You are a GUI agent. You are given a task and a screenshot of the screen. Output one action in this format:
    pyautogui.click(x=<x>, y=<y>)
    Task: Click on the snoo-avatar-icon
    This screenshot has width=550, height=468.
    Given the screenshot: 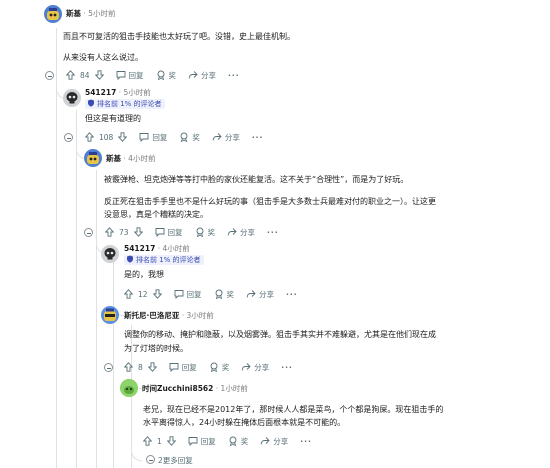 What is the action you would take?
    pyautogui.click(x=53, y=14)
    